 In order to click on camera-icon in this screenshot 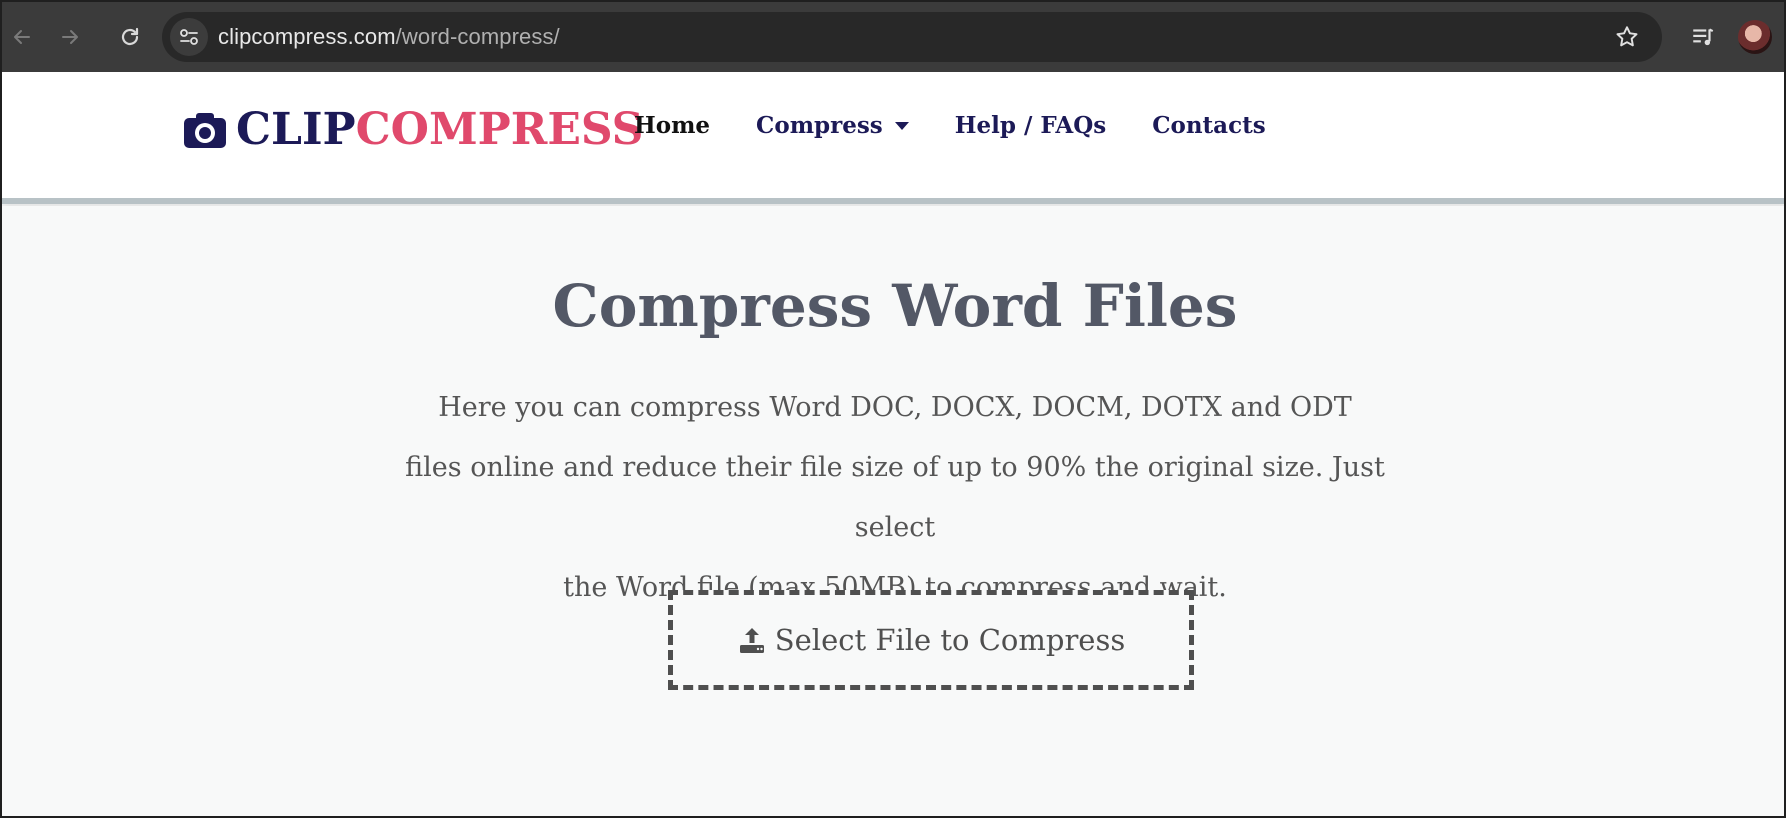, I will do `click(205, 130)`.